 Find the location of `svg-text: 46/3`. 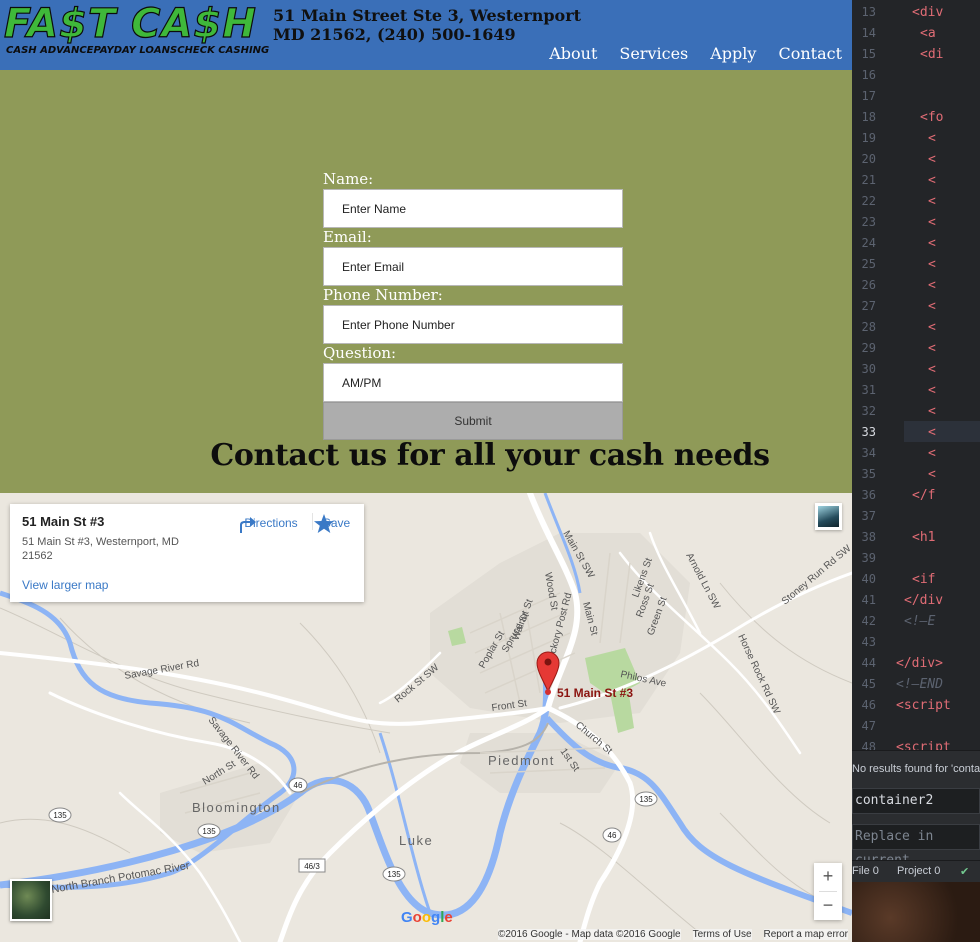

svg-text: 46/3 is located at coordinates (312, 866).